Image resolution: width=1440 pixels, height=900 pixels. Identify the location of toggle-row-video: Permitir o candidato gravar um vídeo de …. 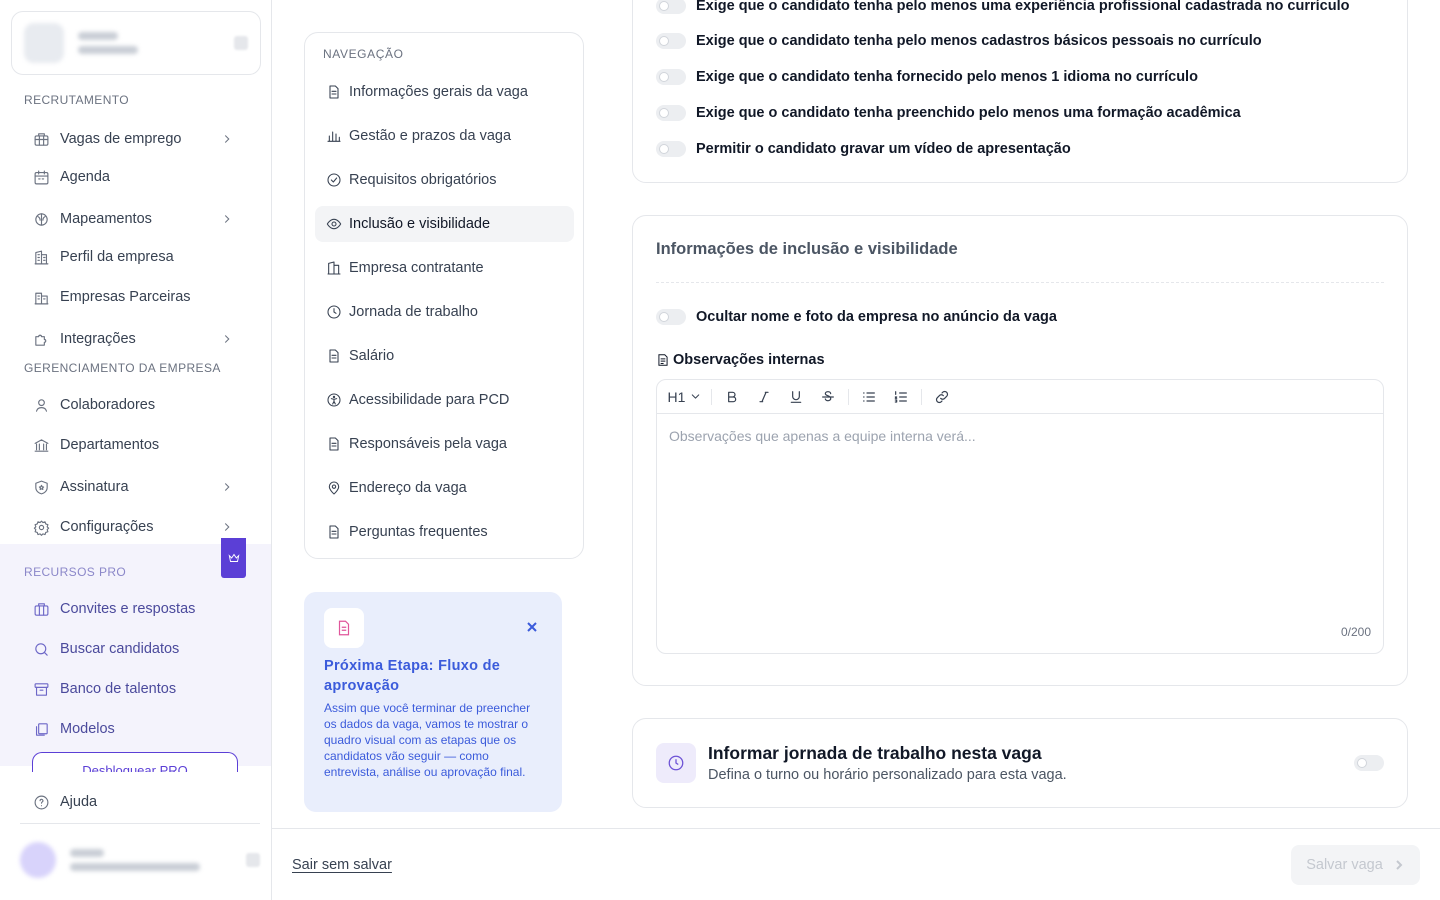
(863, 149).